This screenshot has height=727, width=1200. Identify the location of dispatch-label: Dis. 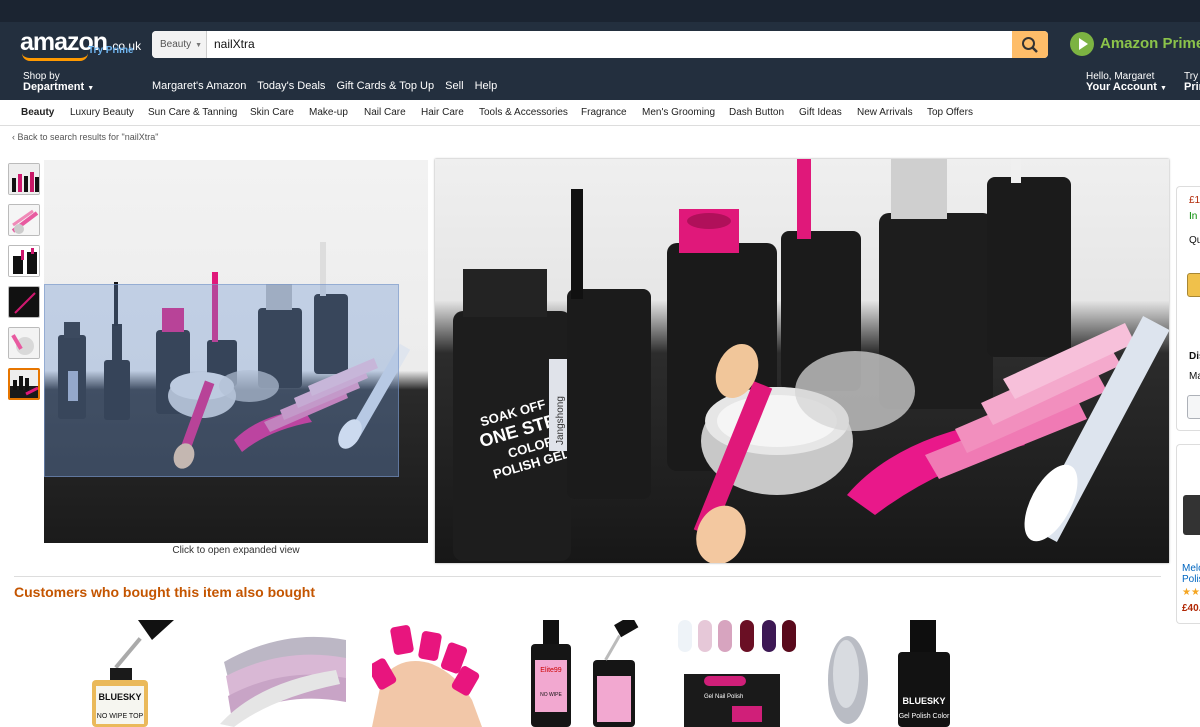
(1194, 356).